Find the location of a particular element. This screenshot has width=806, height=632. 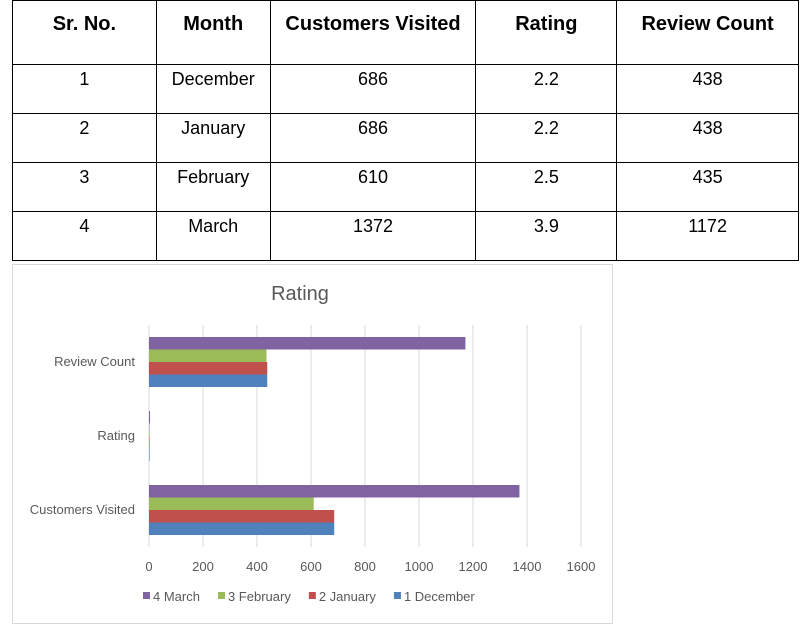

cell-month: December is located at coordinates (213, 89).